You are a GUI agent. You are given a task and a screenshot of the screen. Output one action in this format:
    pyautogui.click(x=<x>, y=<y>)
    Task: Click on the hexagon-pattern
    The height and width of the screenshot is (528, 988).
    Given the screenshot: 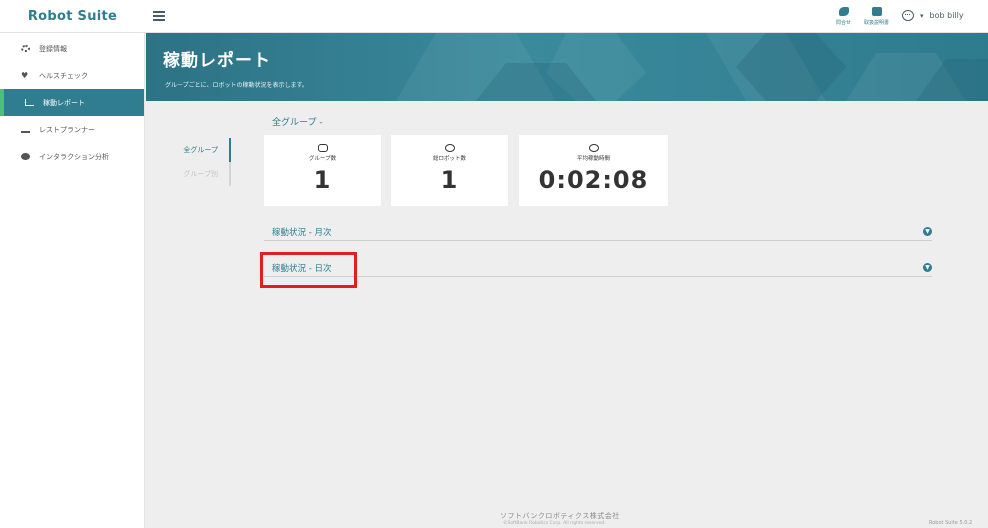 What is the action you would take?
    pyautogui.click(x=692, y=67)
    